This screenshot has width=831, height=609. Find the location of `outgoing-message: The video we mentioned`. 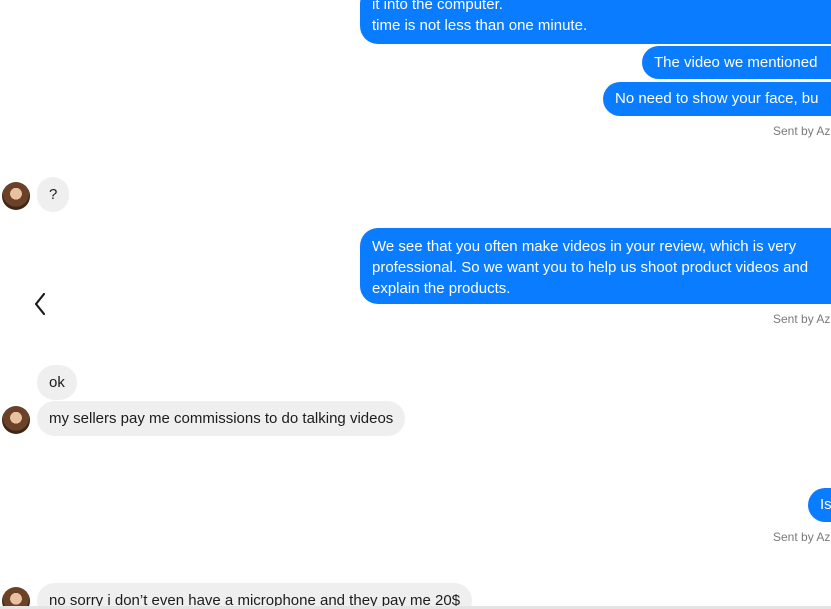

outgoing-message: The video we mentioned is located at coordinates (736, 62).